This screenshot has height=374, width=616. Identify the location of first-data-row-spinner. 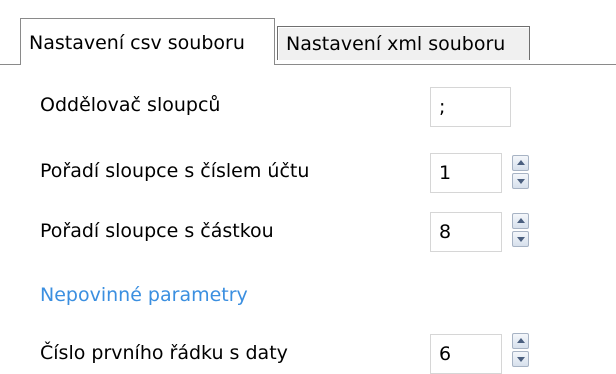
(520, 350).